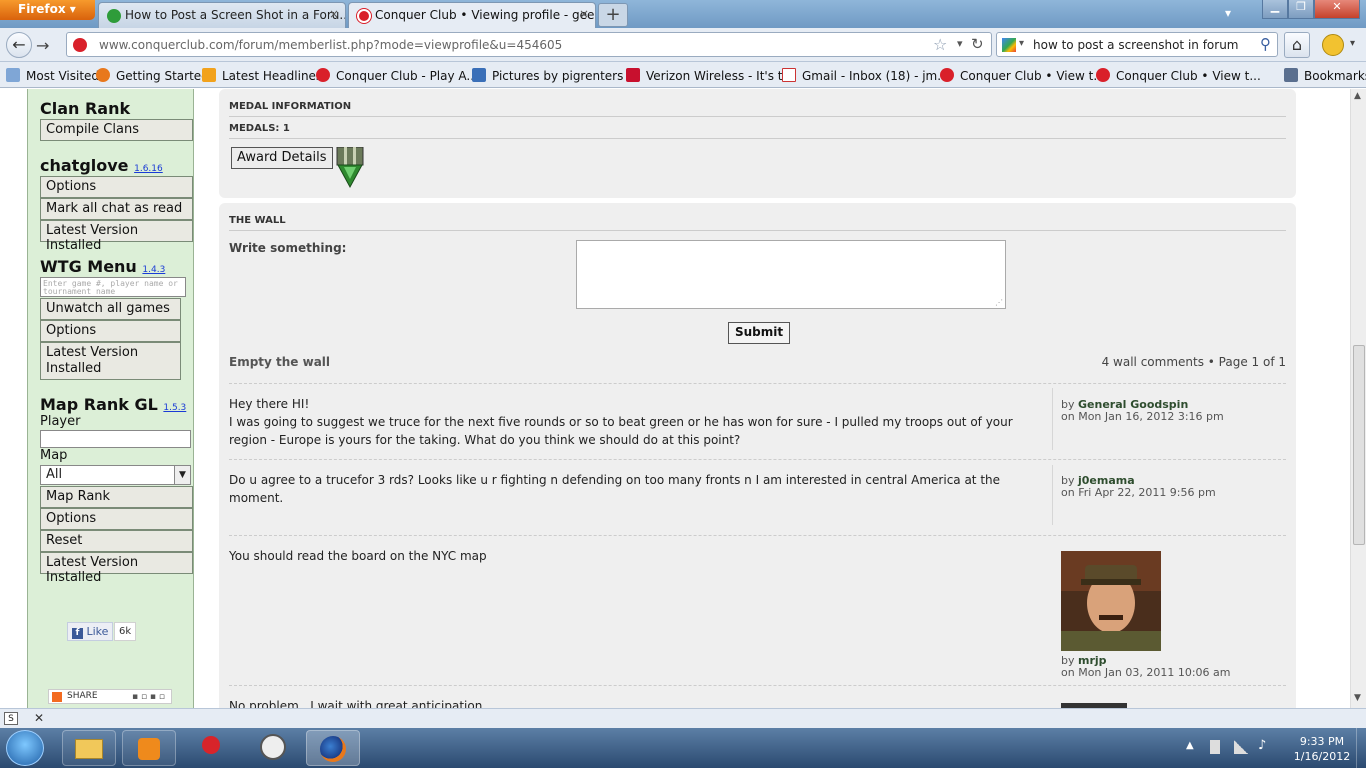  What do you see at coordinates (52, 75) in the screenshot?
I see `bookmark-most-visited: Most Visited` at bounding box center [52, 75].